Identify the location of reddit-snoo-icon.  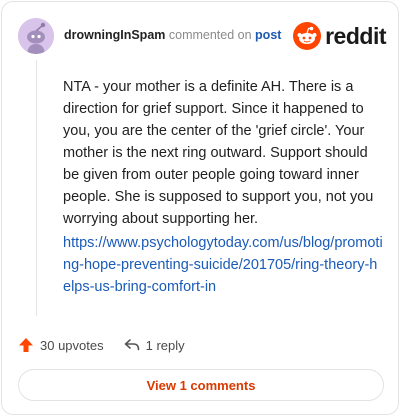
(307, 36).